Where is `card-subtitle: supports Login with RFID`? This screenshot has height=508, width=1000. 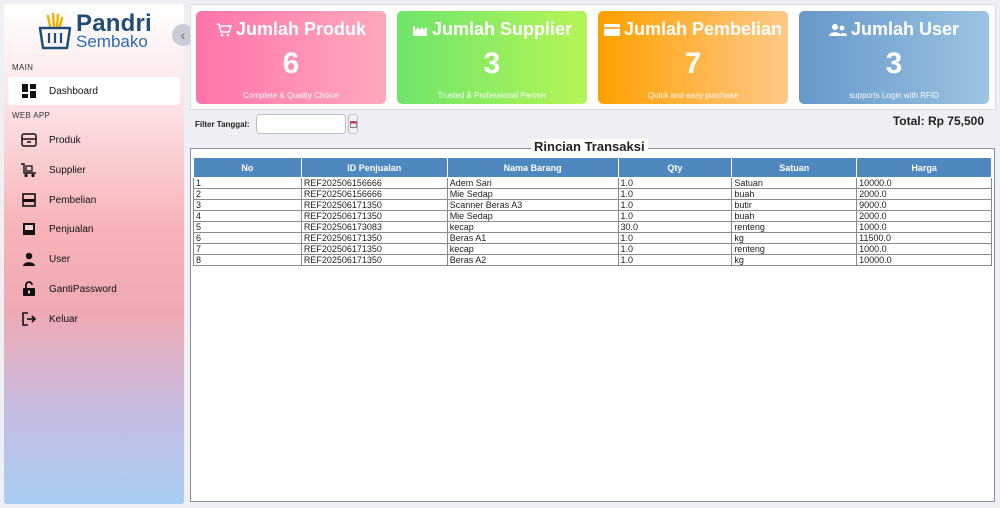 card-subtitle: supports Login with RFID is located at coordinates (894, 95).